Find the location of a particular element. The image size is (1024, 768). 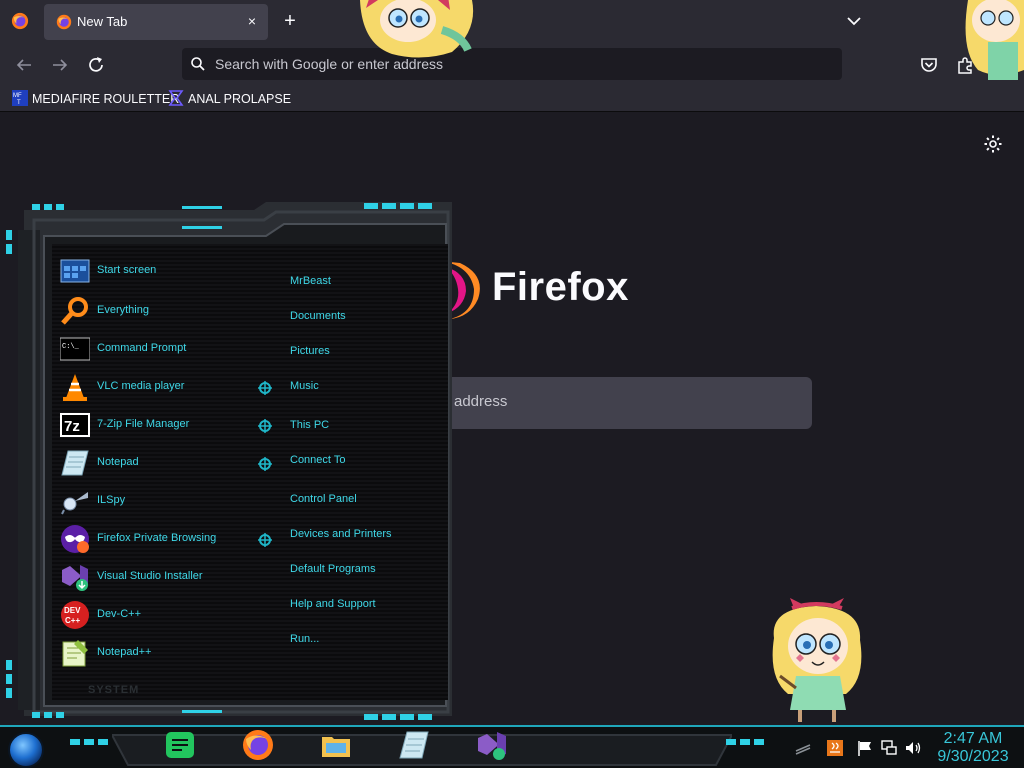

place-mrbeast: MrBeast is located at coordinates (310, 281).